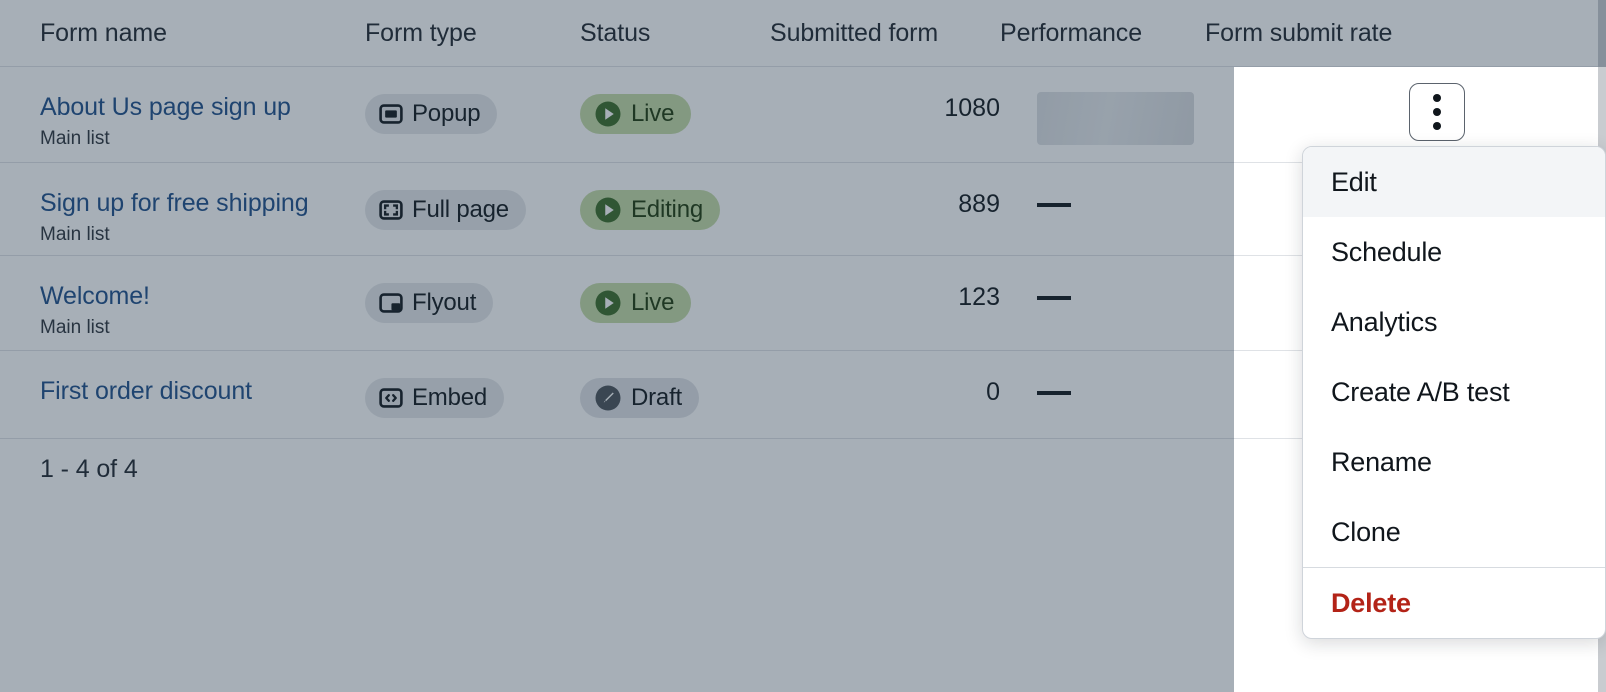 Image resolution: width=1606 pixels, height=692 pixels. Describe the element at coordinates (202, 391) in the screenshot. I see `form-name-link: First order discount` at that location.